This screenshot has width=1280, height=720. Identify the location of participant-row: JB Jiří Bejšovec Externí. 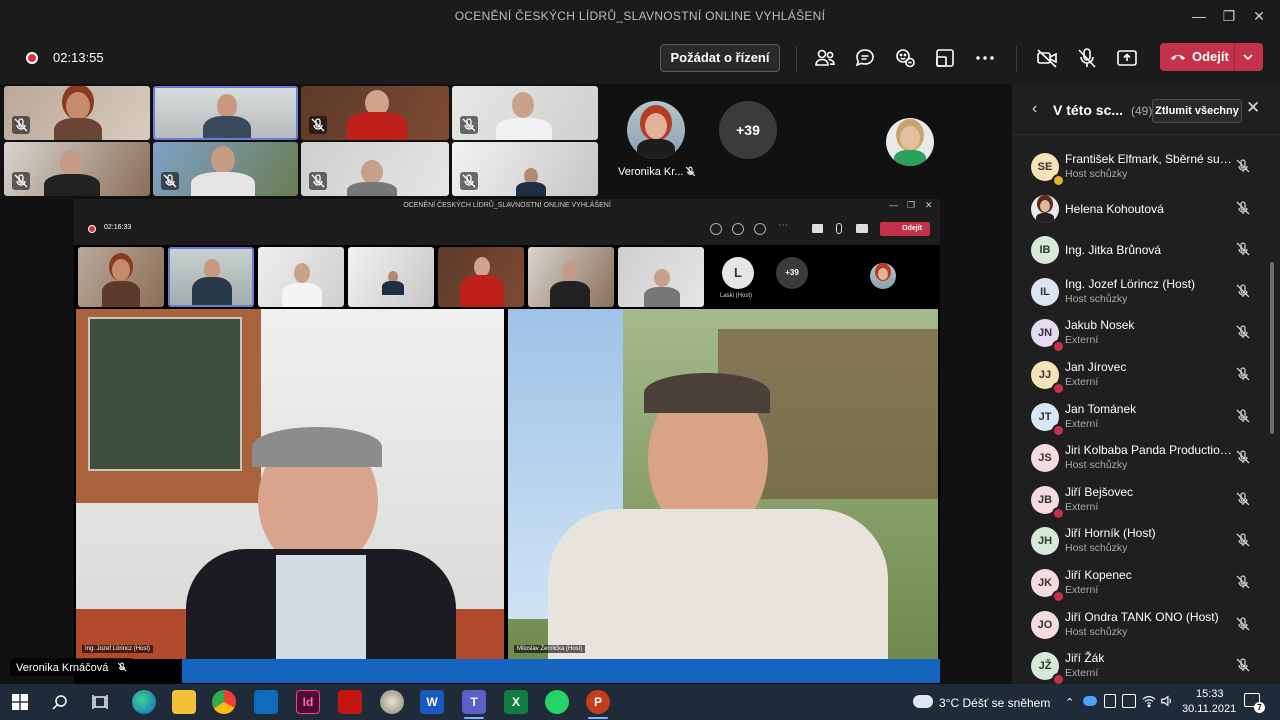
(1142, 500).